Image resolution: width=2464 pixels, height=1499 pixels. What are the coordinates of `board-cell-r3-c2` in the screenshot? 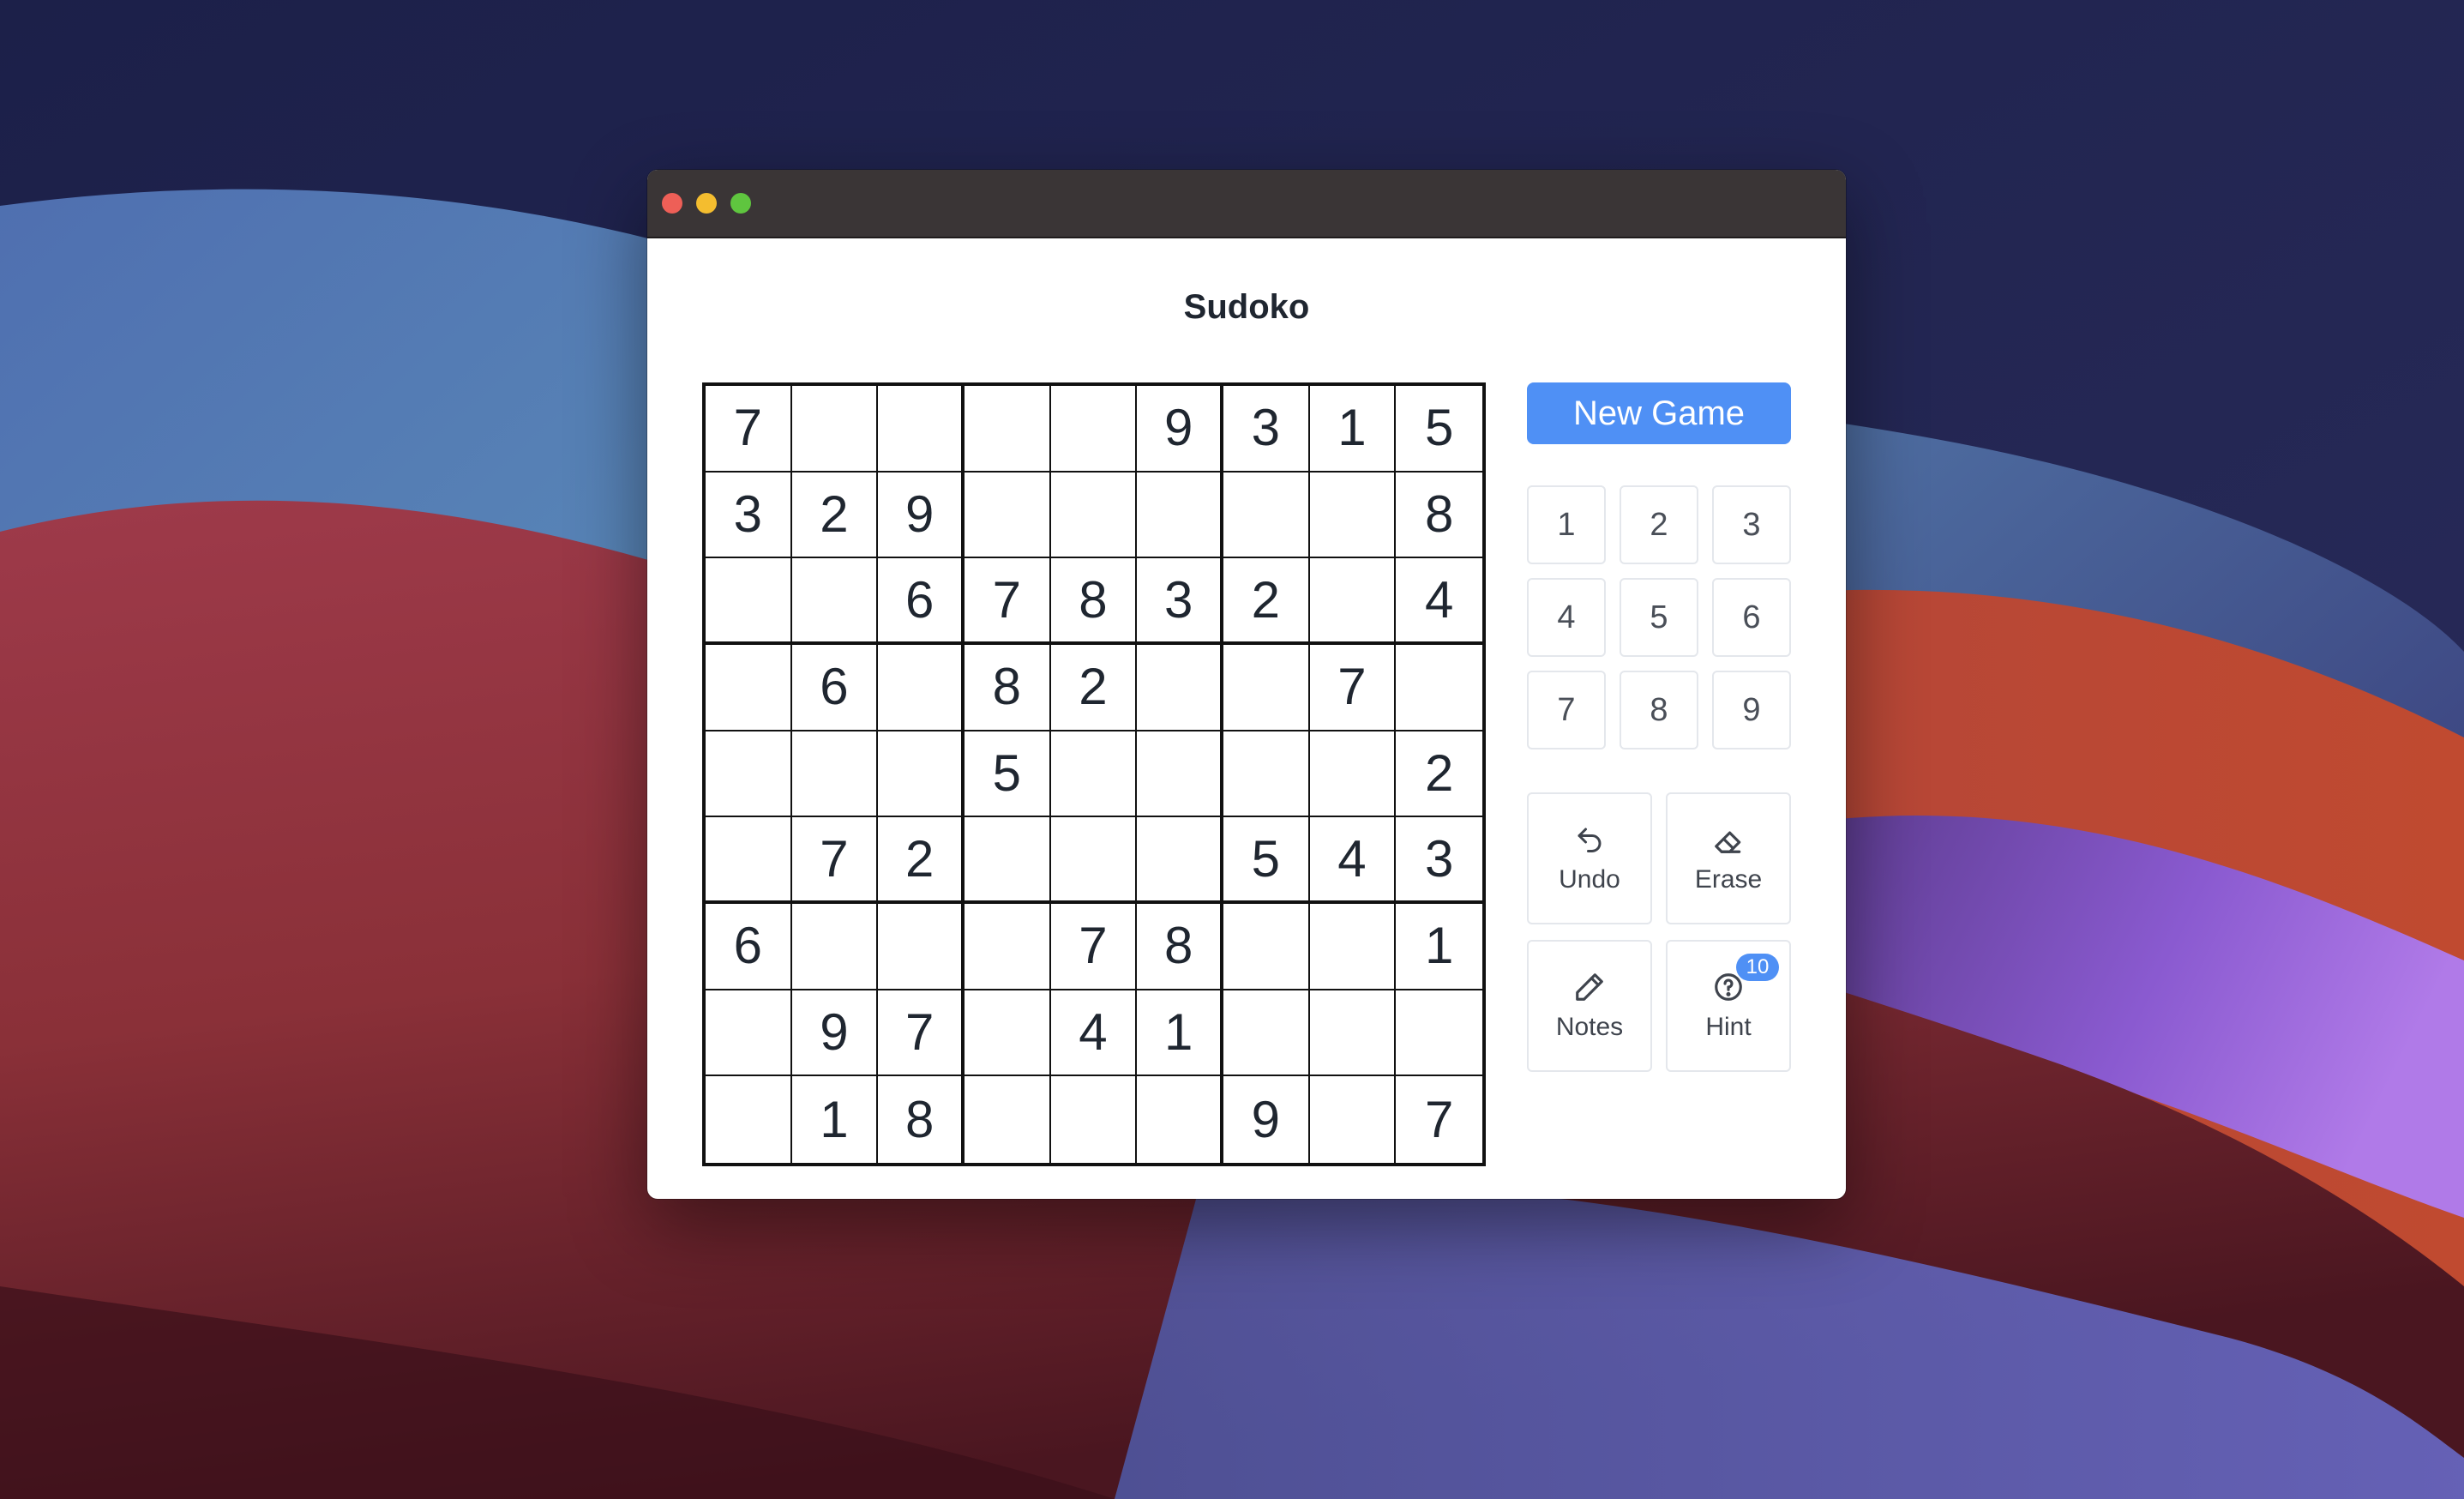 It's located at (835, 601).